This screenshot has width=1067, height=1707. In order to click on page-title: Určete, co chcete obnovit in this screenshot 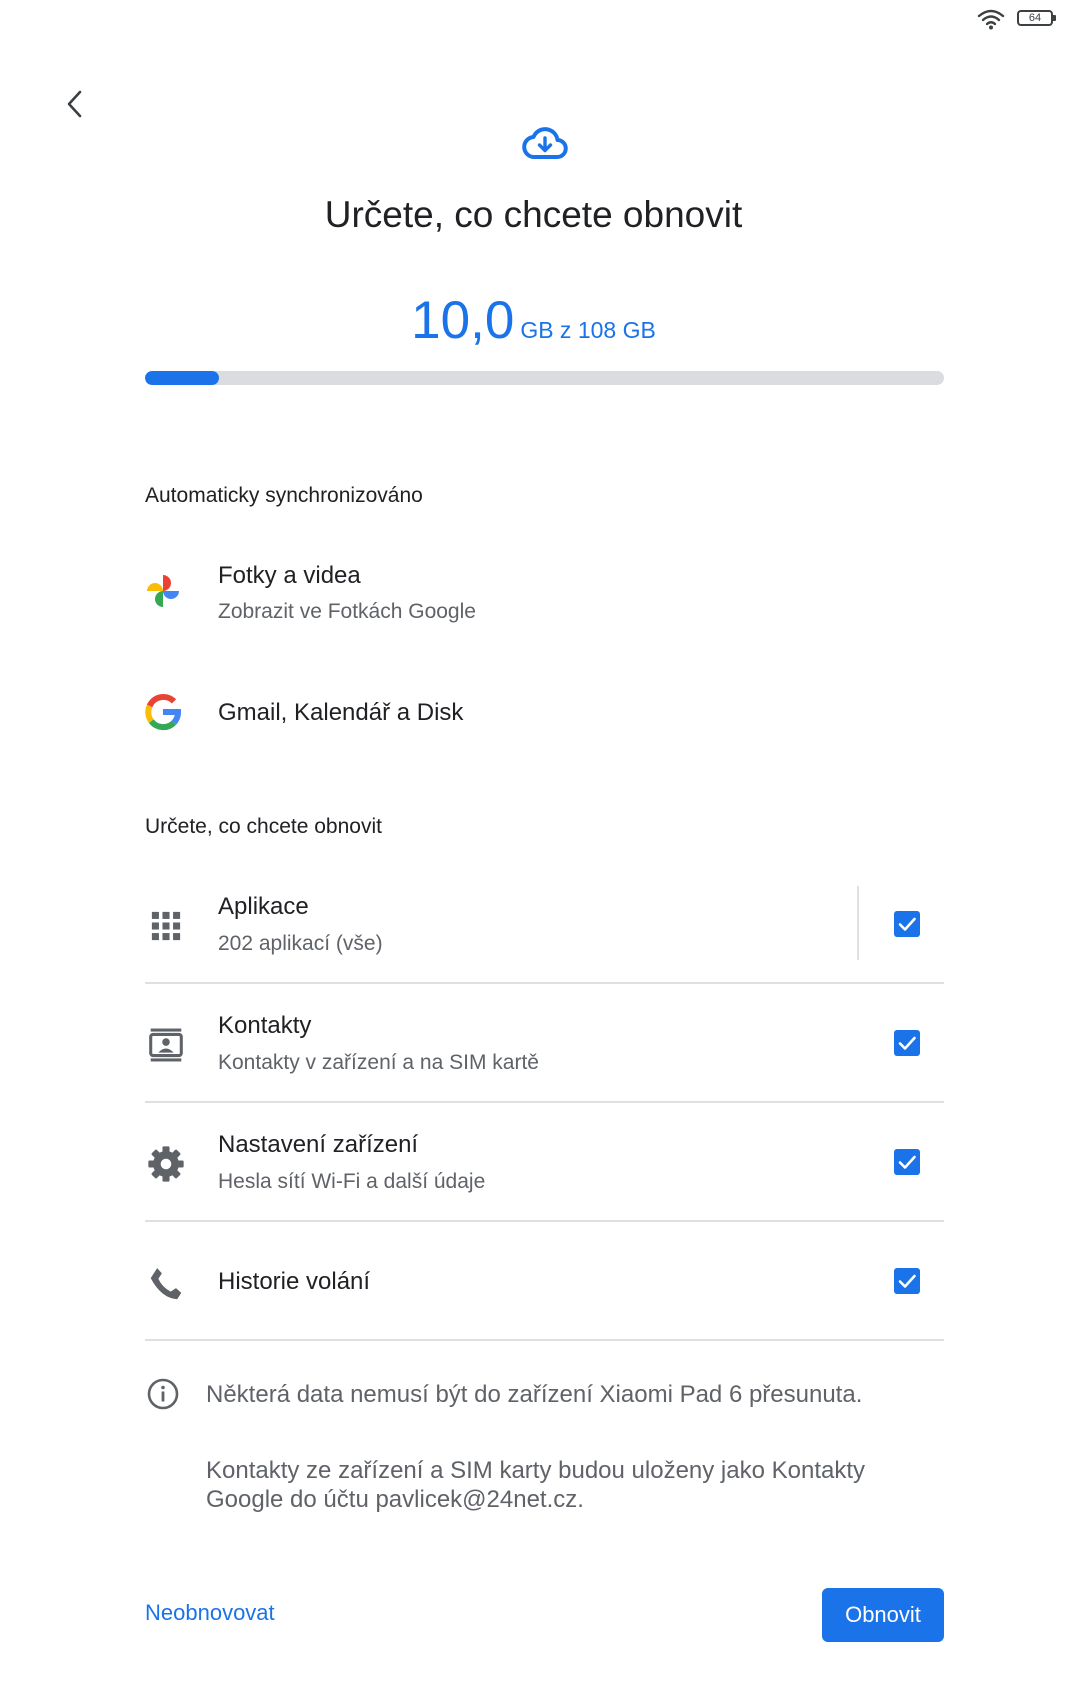, I will do `click(533, 214)`.